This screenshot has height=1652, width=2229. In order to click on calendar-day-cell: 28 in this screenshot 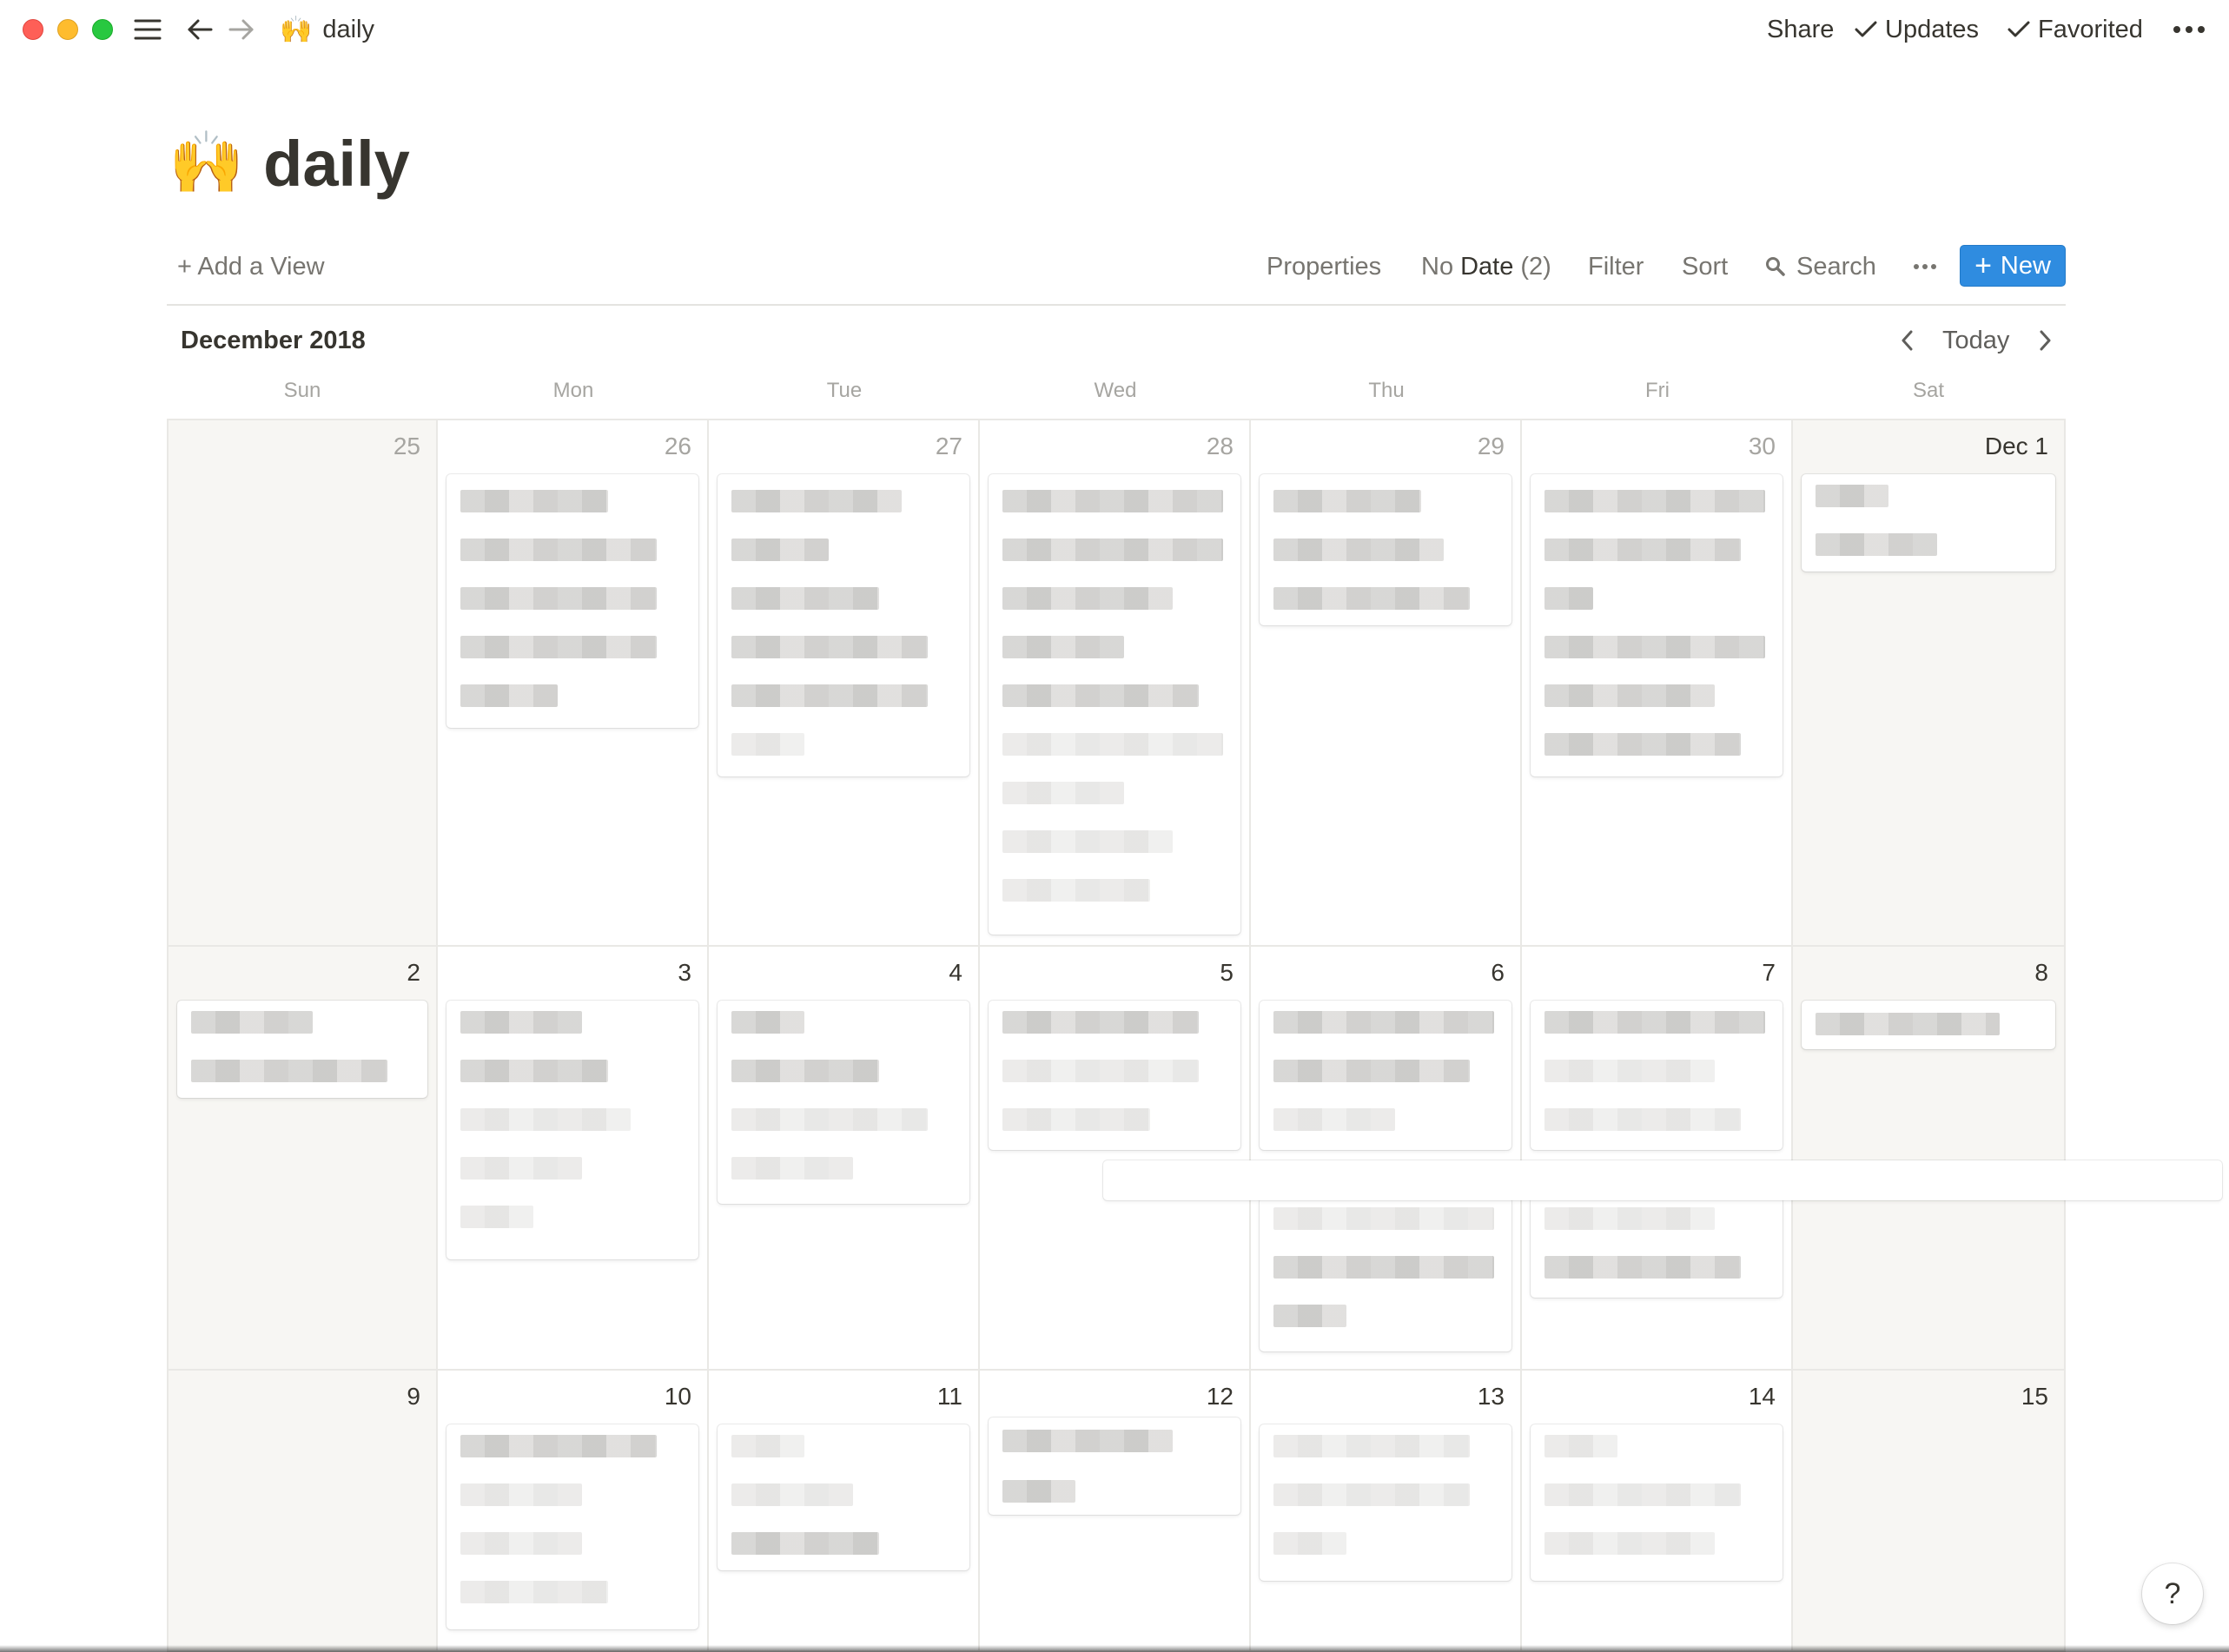, I will do `click(1115, 683)`.